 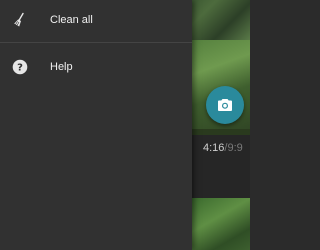 I want to click on time-total: /9:9, so click(x=233, y=148).